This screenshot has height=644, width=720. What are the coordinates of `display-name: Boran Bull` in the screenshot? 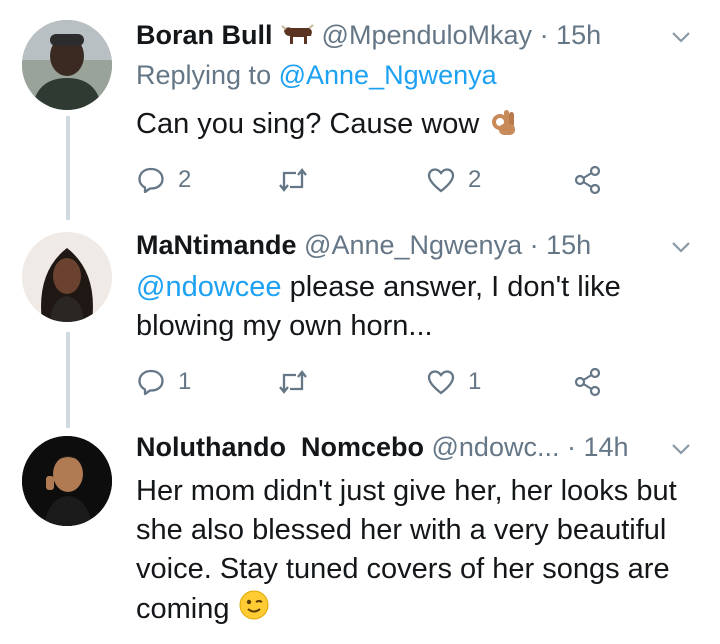 It's located at (204, 35).